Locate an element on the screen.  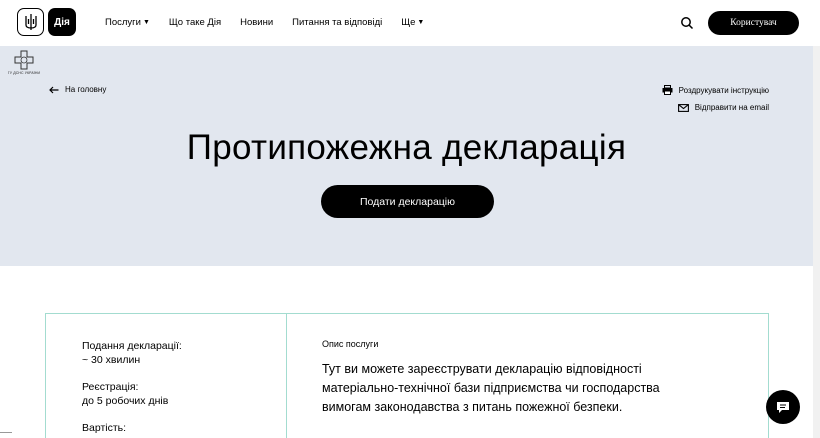
chat-bubble-icon is located at coordinates (783, 407).